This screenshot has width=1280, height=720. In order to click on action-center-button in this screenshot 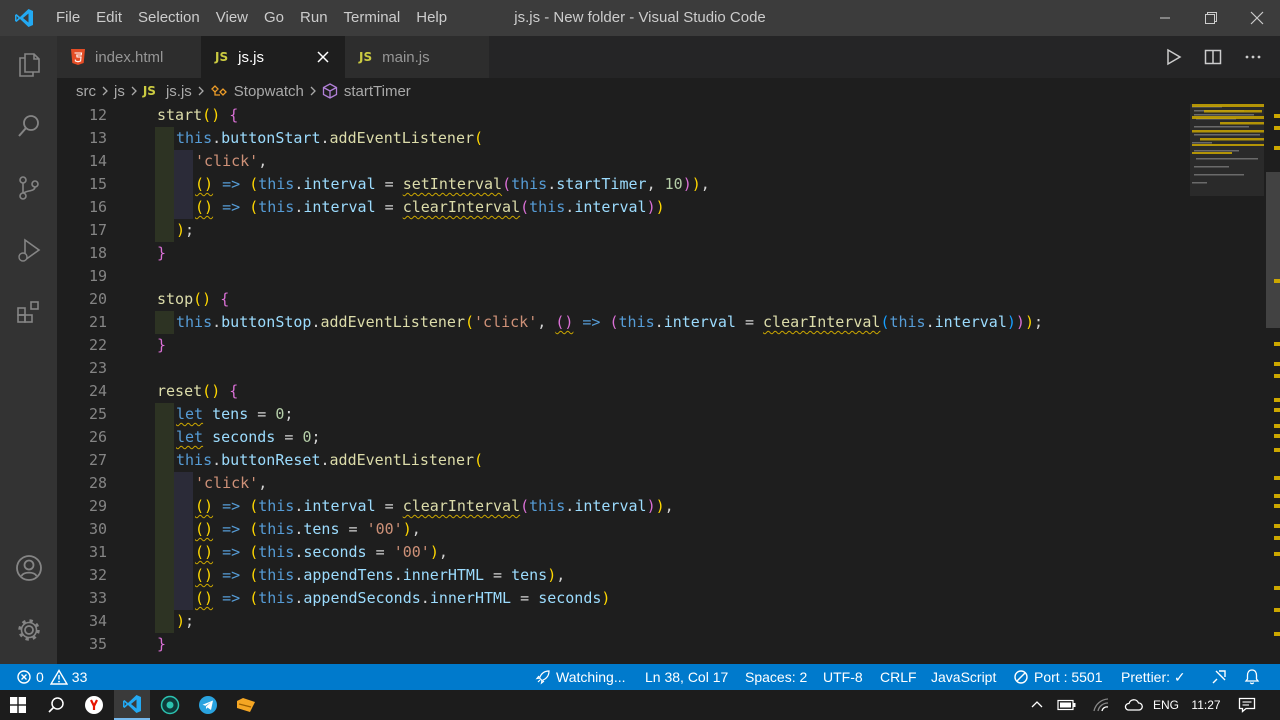, I will do `click(1247, 705)`.